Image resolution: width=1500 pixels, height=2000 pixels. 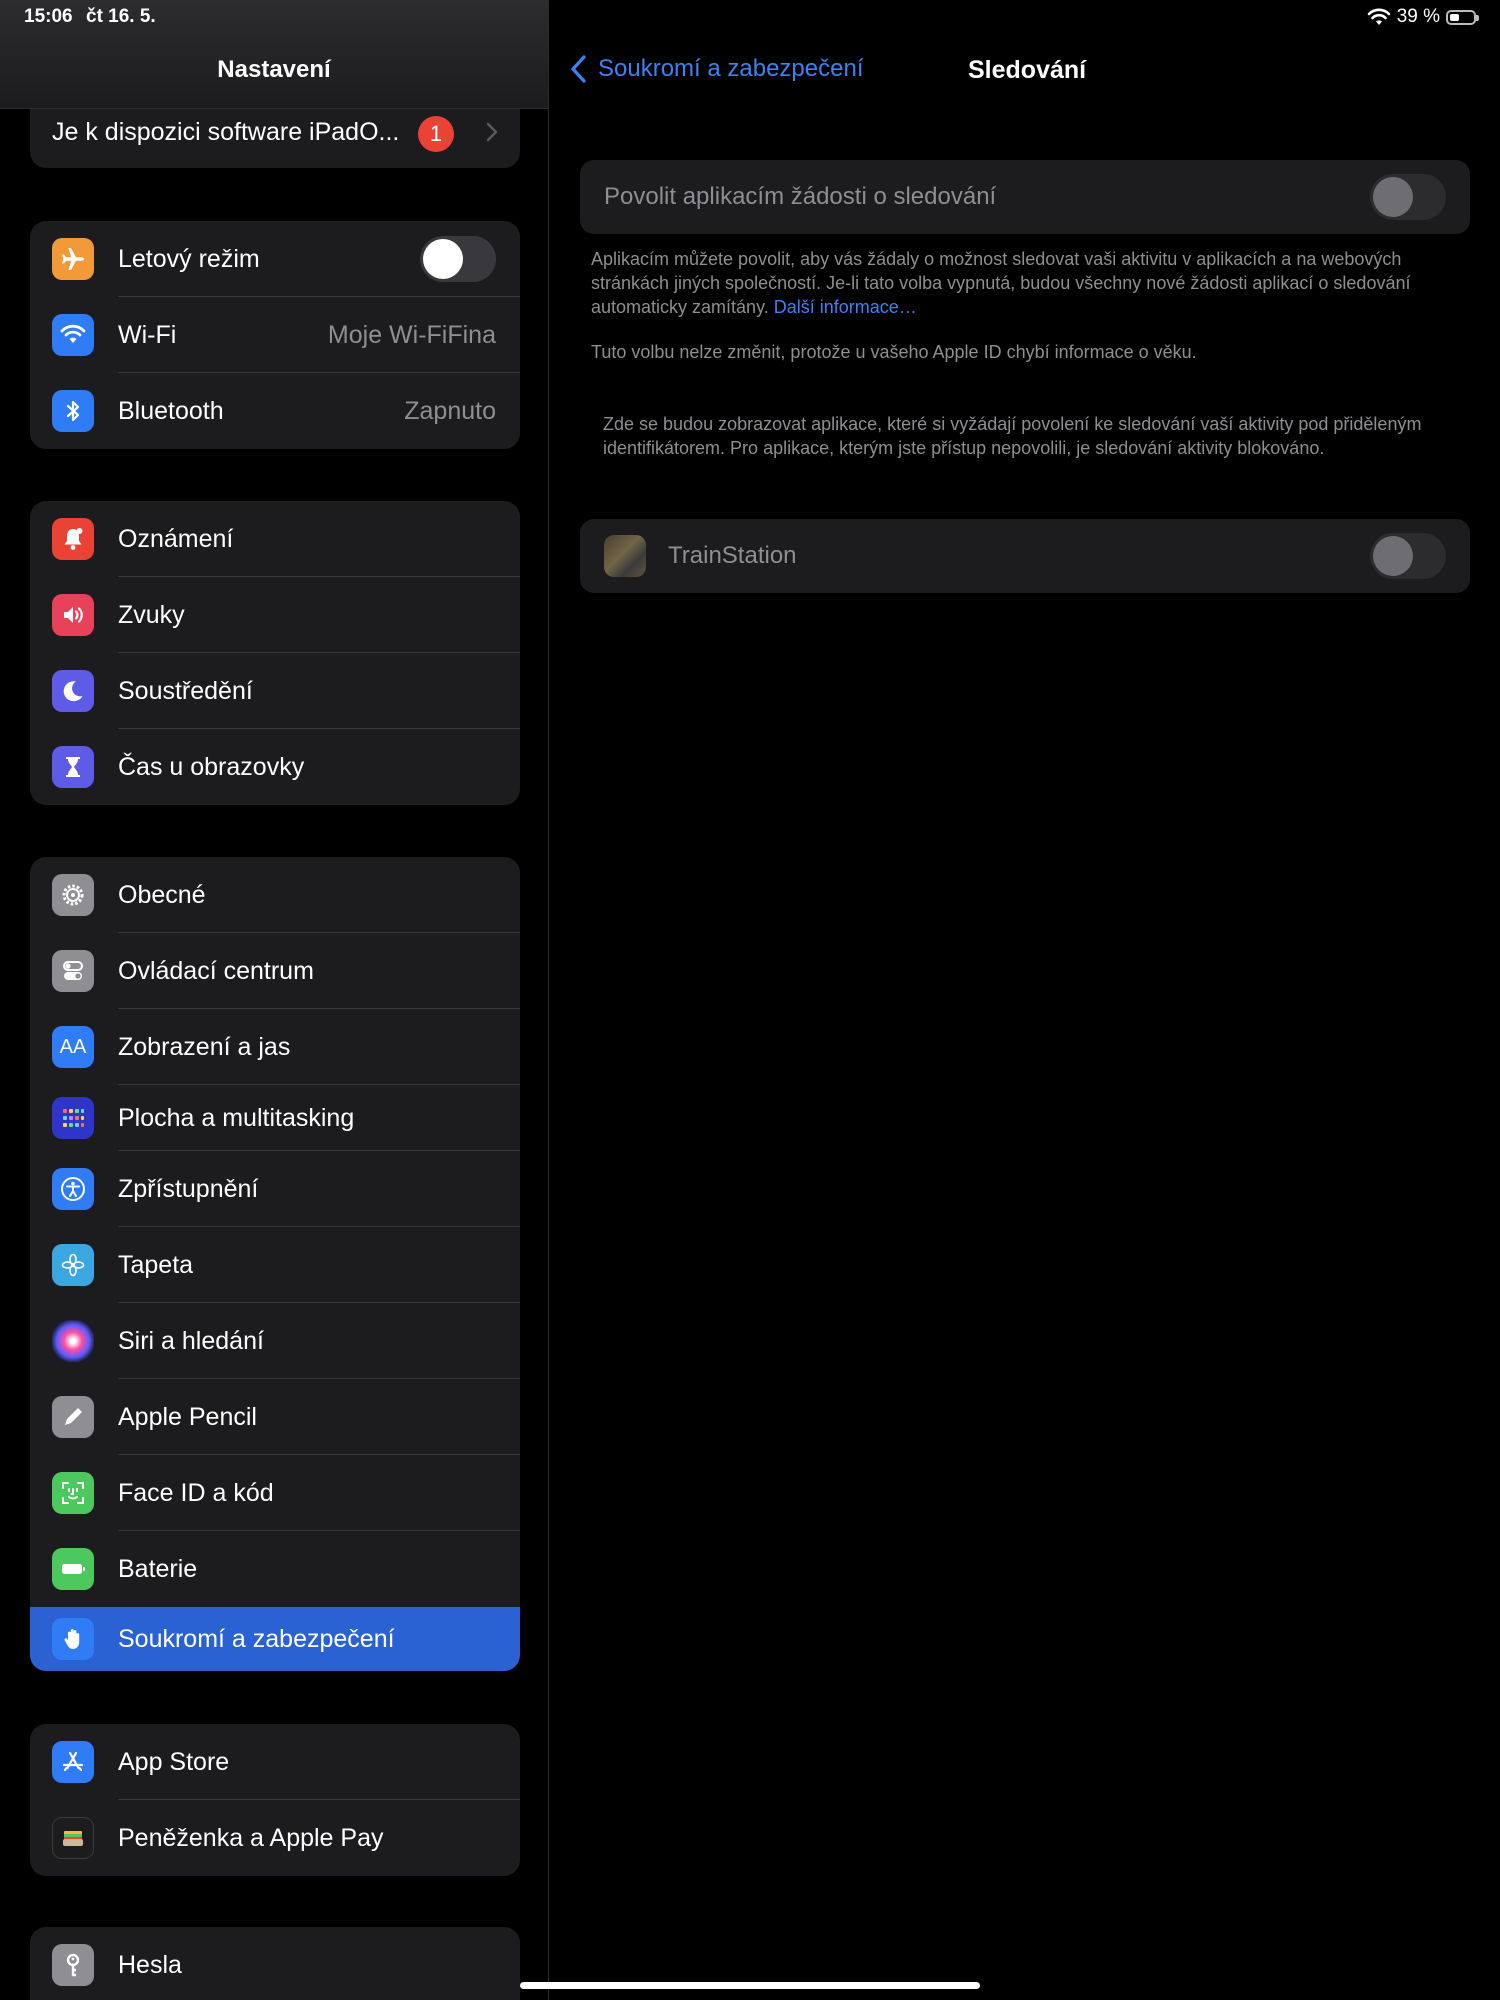 I want to click on sidebar-item-label: Zobrazení a jas, so click(x=204, y=1046).